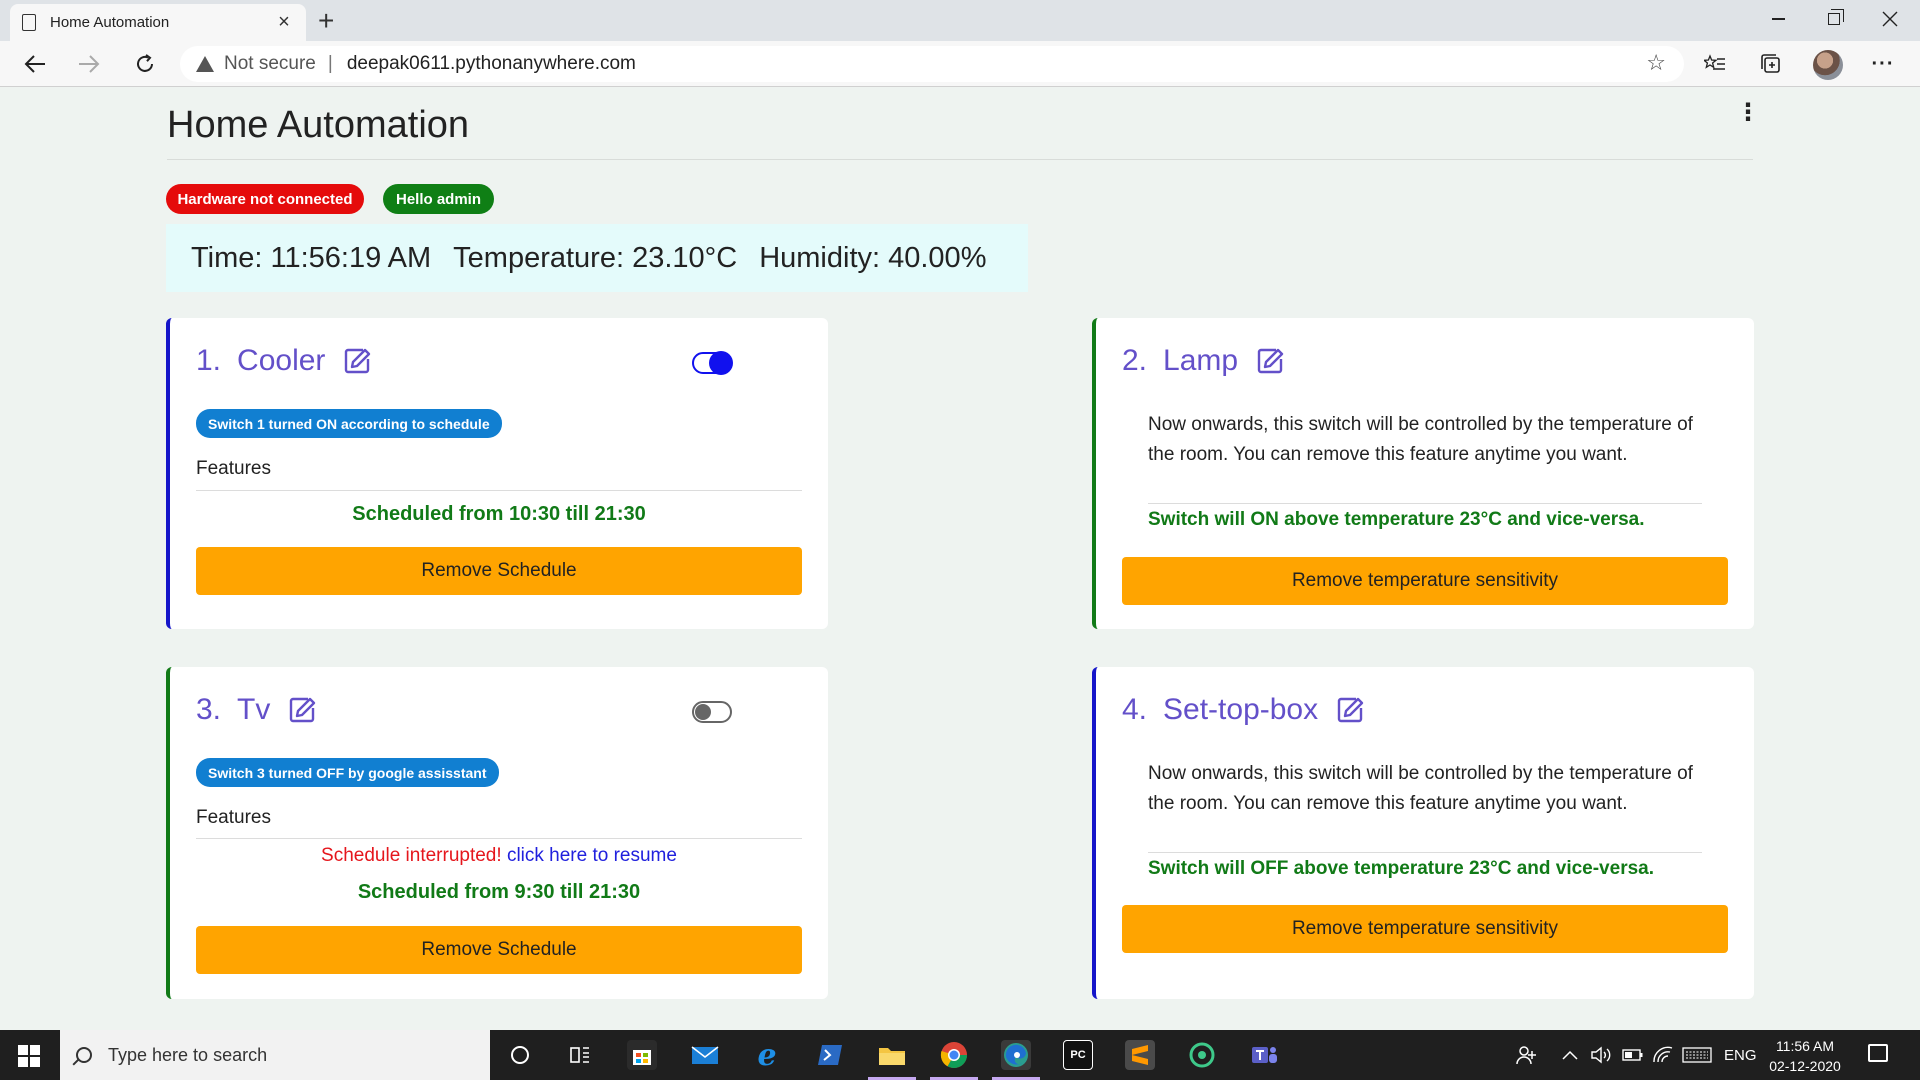  What do you see at coordinates (1140, 1055) in the screenshot?
I see `sublime-text-icon` at bounding box center [1140, 1055].